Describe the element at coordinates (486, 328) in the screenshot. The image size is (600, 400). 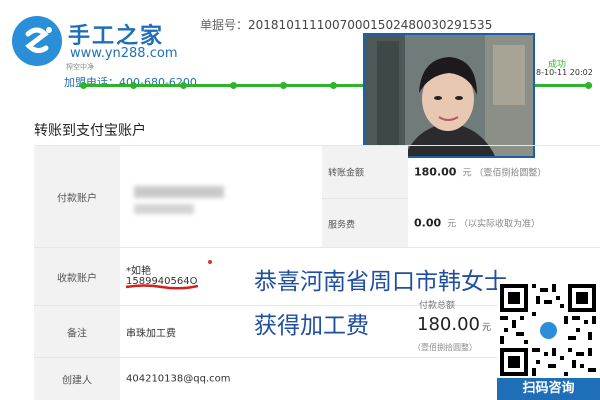
I see `pay-total-unit: 元` at that location.